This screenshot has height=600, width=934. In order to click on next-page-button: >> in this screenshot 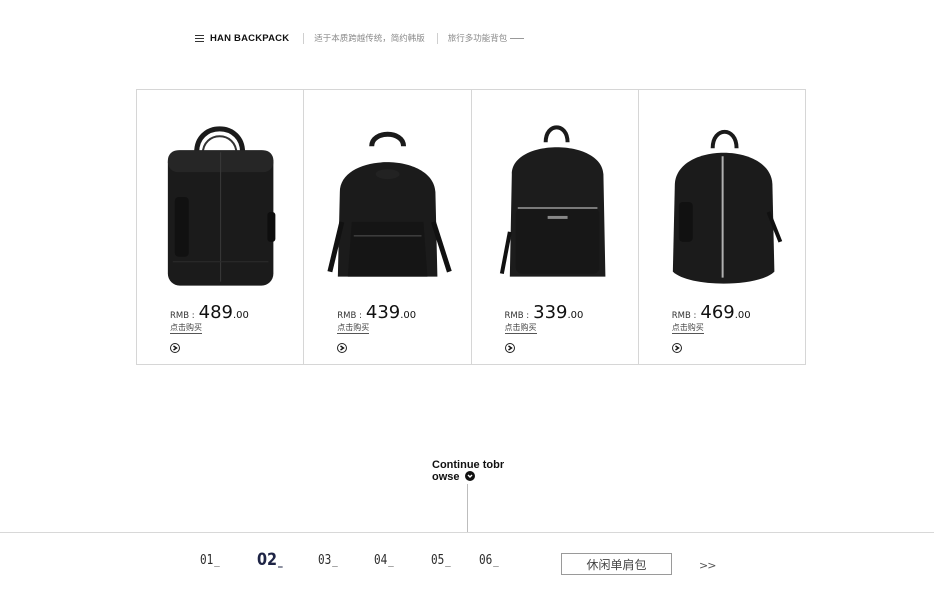, I will do `click(707, 565)`.